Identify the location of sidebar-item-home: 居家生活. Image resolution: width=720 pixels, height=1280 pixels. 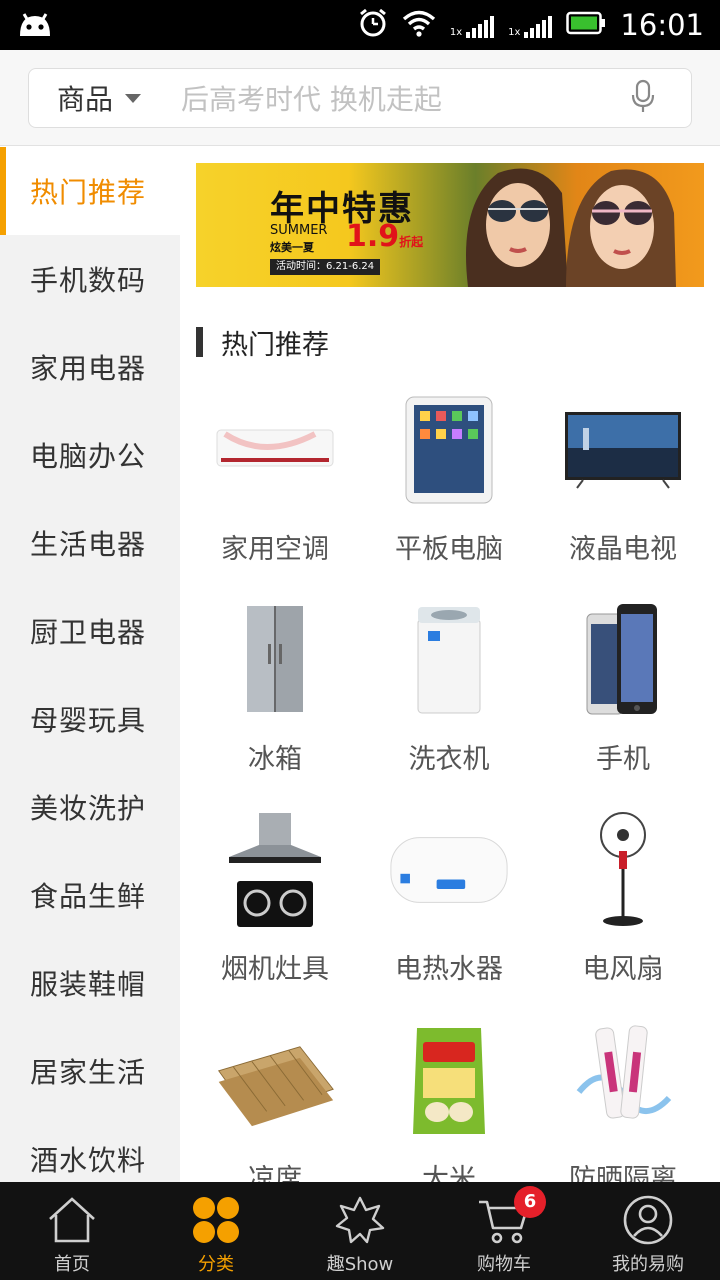
(90, 1071).